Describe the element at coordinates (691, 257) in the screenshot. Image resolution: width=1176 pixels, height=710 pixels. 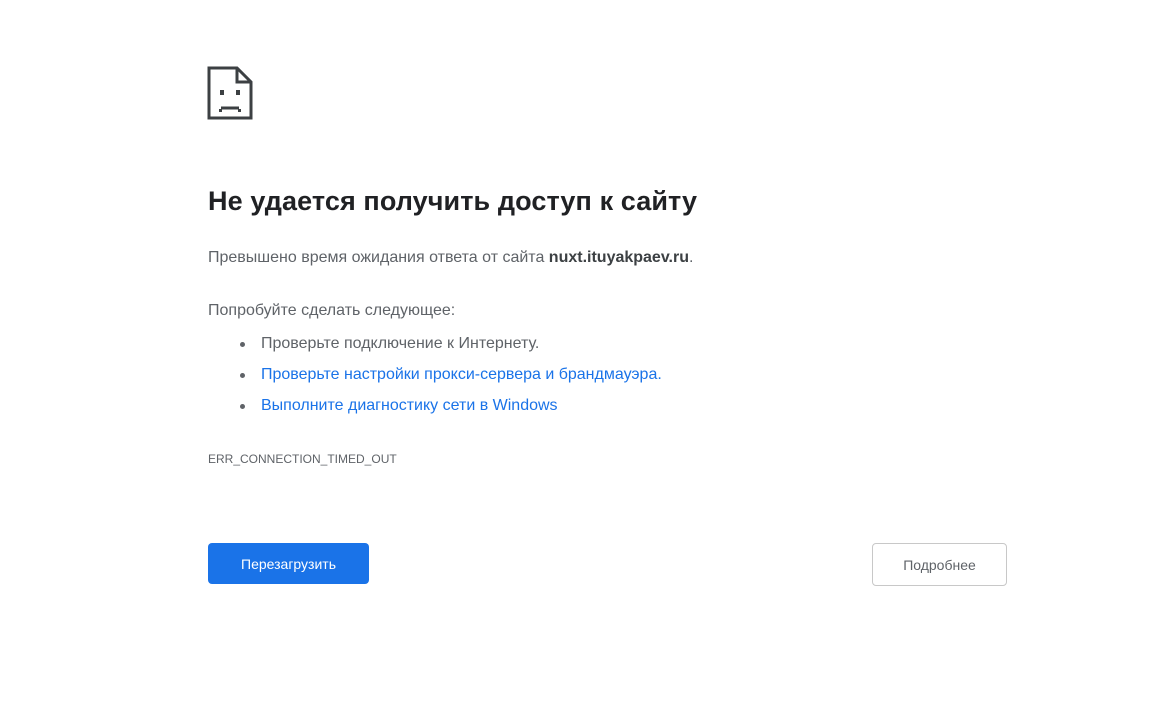
I see `error-summary-suffix: .` at that location.